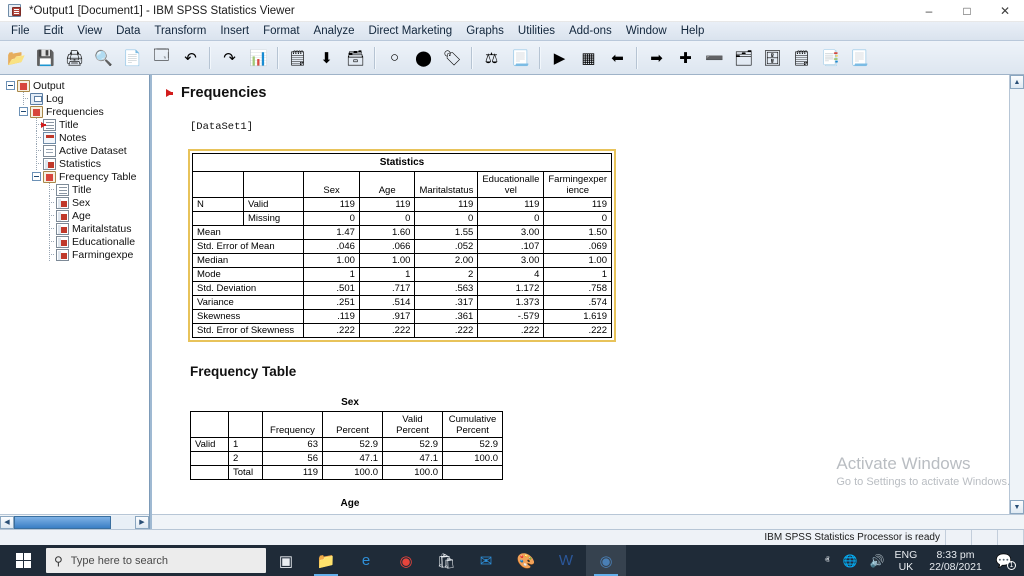 This screenshot has width=1024, height=576. I want to click on table-row: N Valid 119 119 119 119 119, so click(402, 204).